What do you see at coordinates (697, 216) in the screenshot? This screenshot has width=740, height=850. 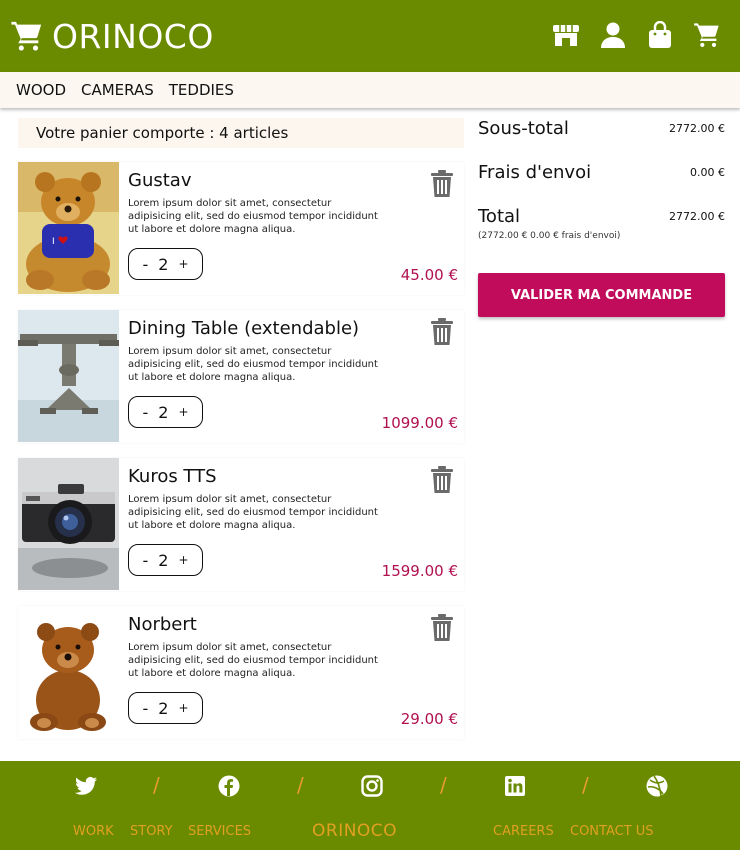 I see `total-value: 2772.00 €` at bounding box center [697, 216].